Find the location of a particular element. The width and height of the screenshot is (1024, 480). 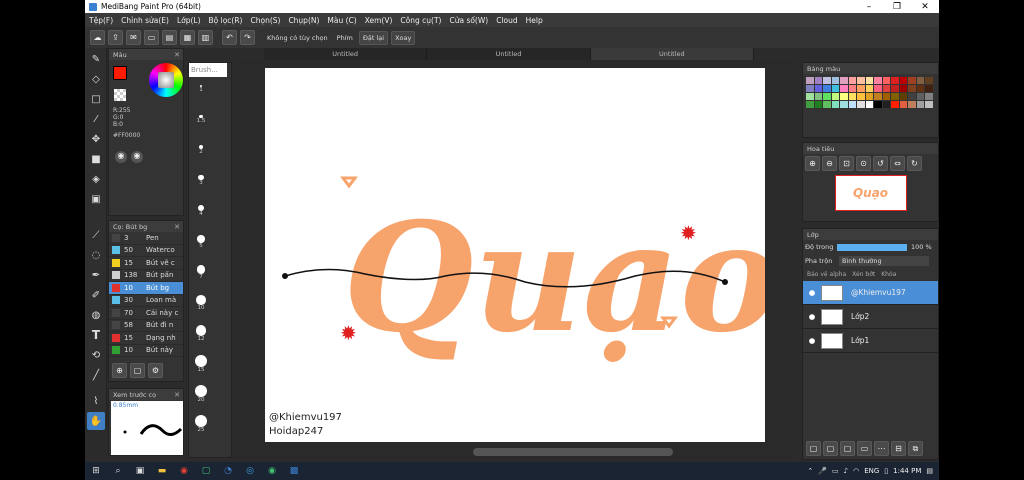

menu-view: Xem(V) is located at coordinates (379, 20).